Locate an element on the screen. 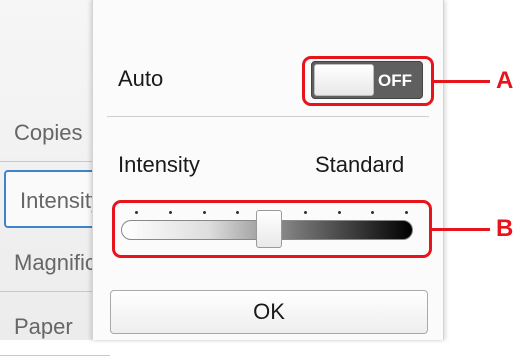 The image size is (522, 356). auto-label: Auto is located at coordinates (141, 78).